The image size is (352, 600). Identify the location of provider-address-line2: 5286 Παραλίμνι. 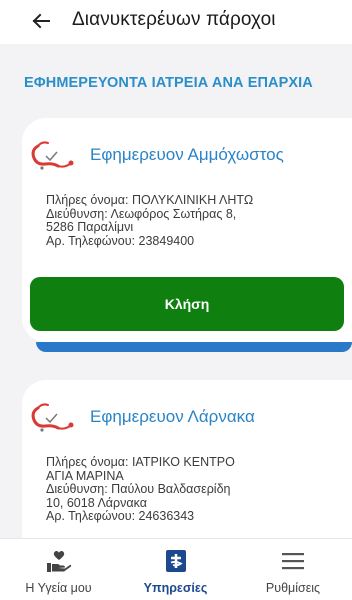
(90, 227).